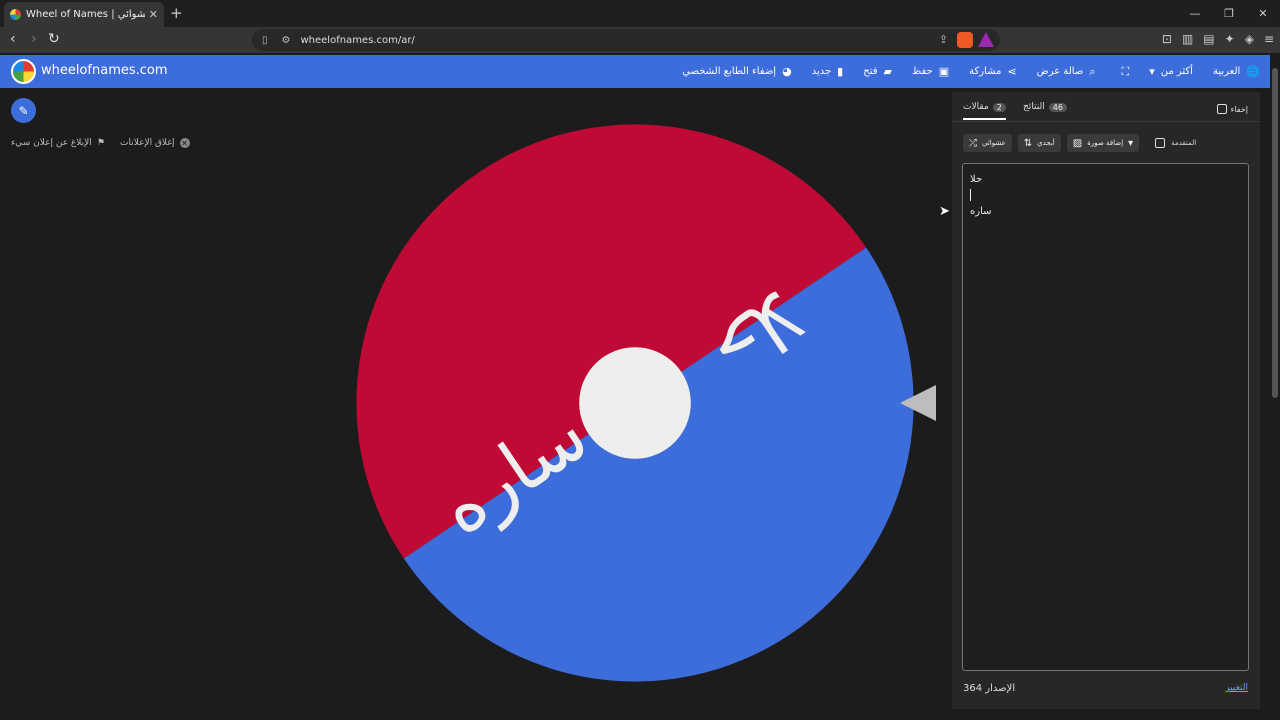 This screenshot has height=720, width=1280. I want to click on wheel-pointer, so click(918, 403).